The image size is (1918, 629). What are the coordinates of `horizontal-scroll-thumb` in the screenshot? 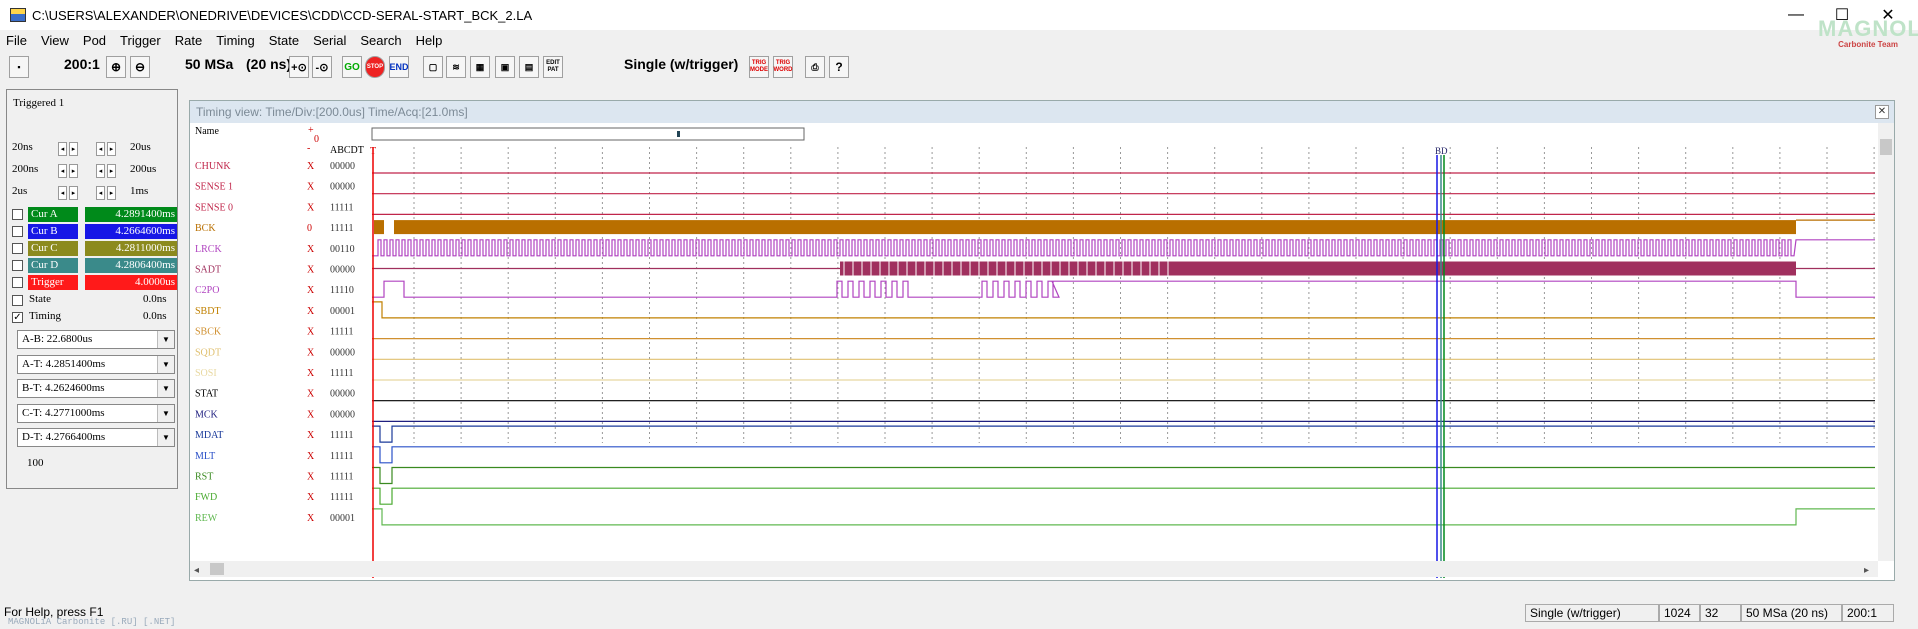 It's located at (217, 569).